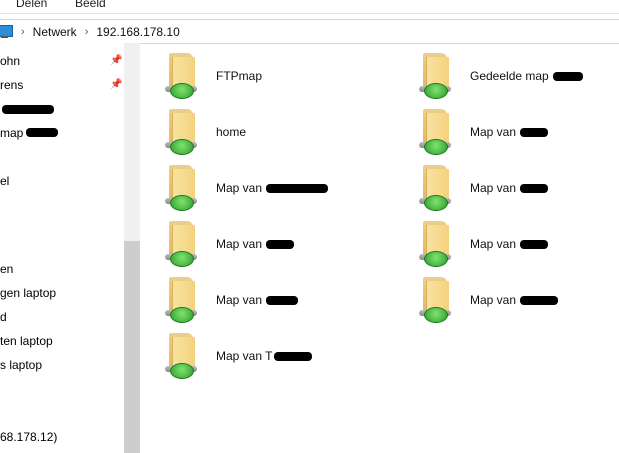 The width and height of the screenshot is (619, 453). What do you see at coordinates (231, 132) in the screenshot?
I see `folder-label: home` at bounding box center [231, 132].